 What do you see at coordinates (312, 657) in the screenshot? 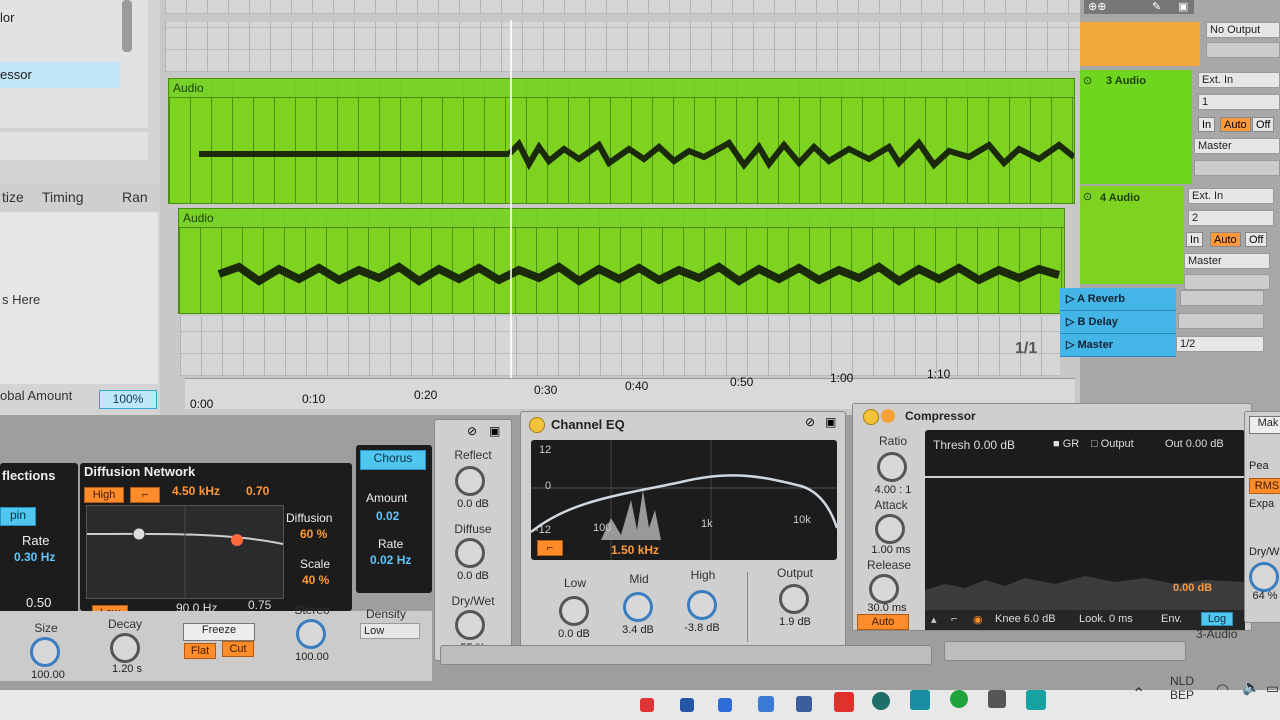
I see `stereo-value: 100.00` at bounding box center [312, 657].